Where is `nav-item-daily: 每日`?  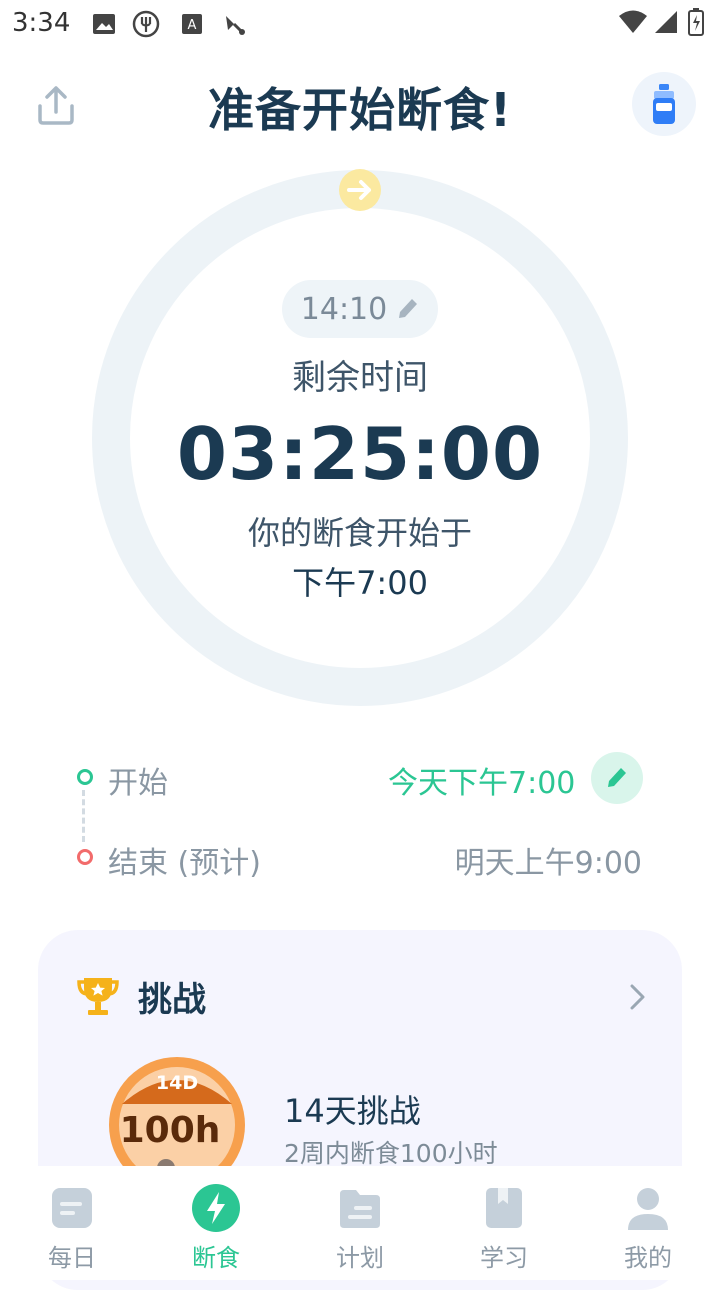 nav-item-daily: 每日 is located at coordinates (72, 1223).